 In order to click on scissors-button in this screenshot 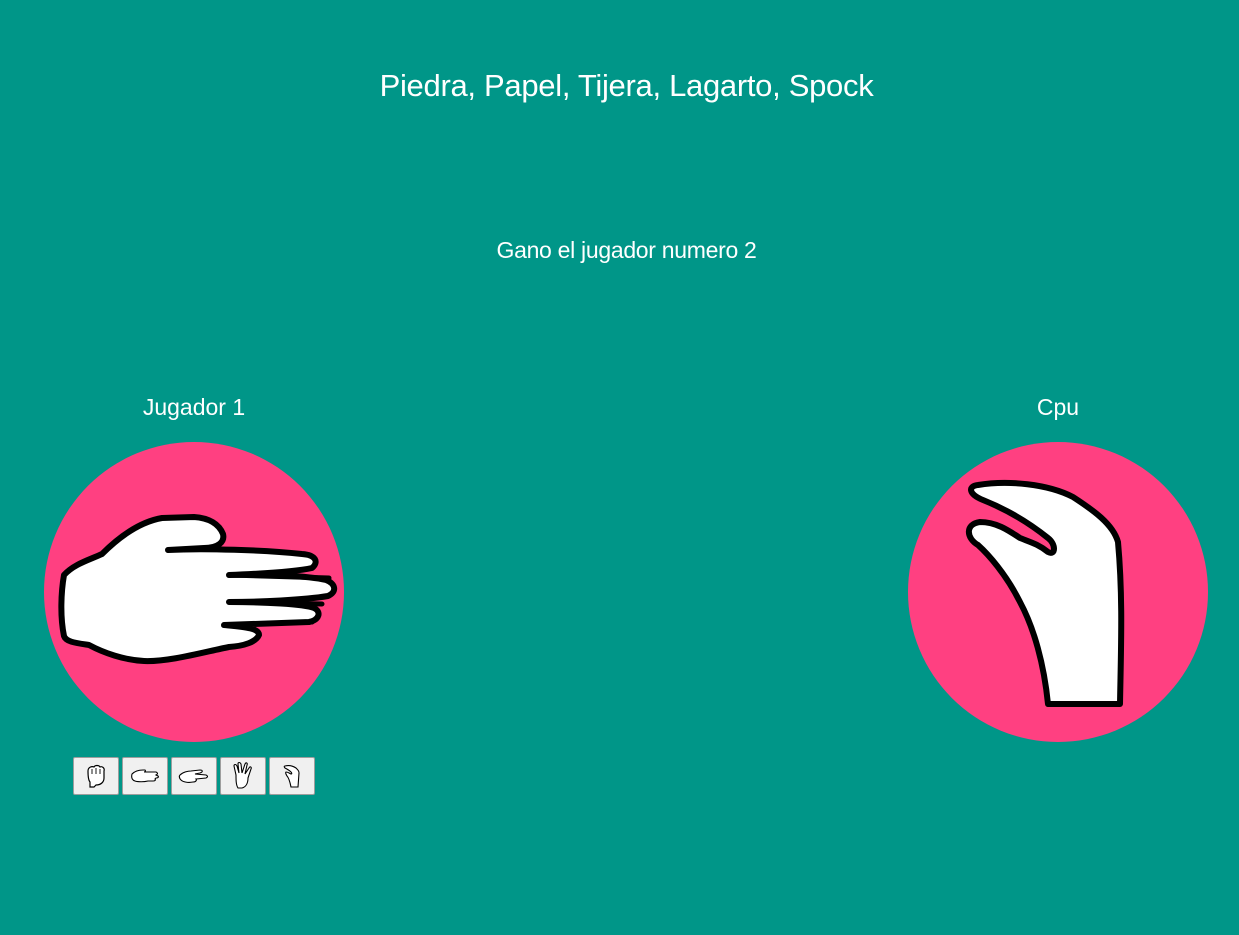, I will do `click(194, 776)`.